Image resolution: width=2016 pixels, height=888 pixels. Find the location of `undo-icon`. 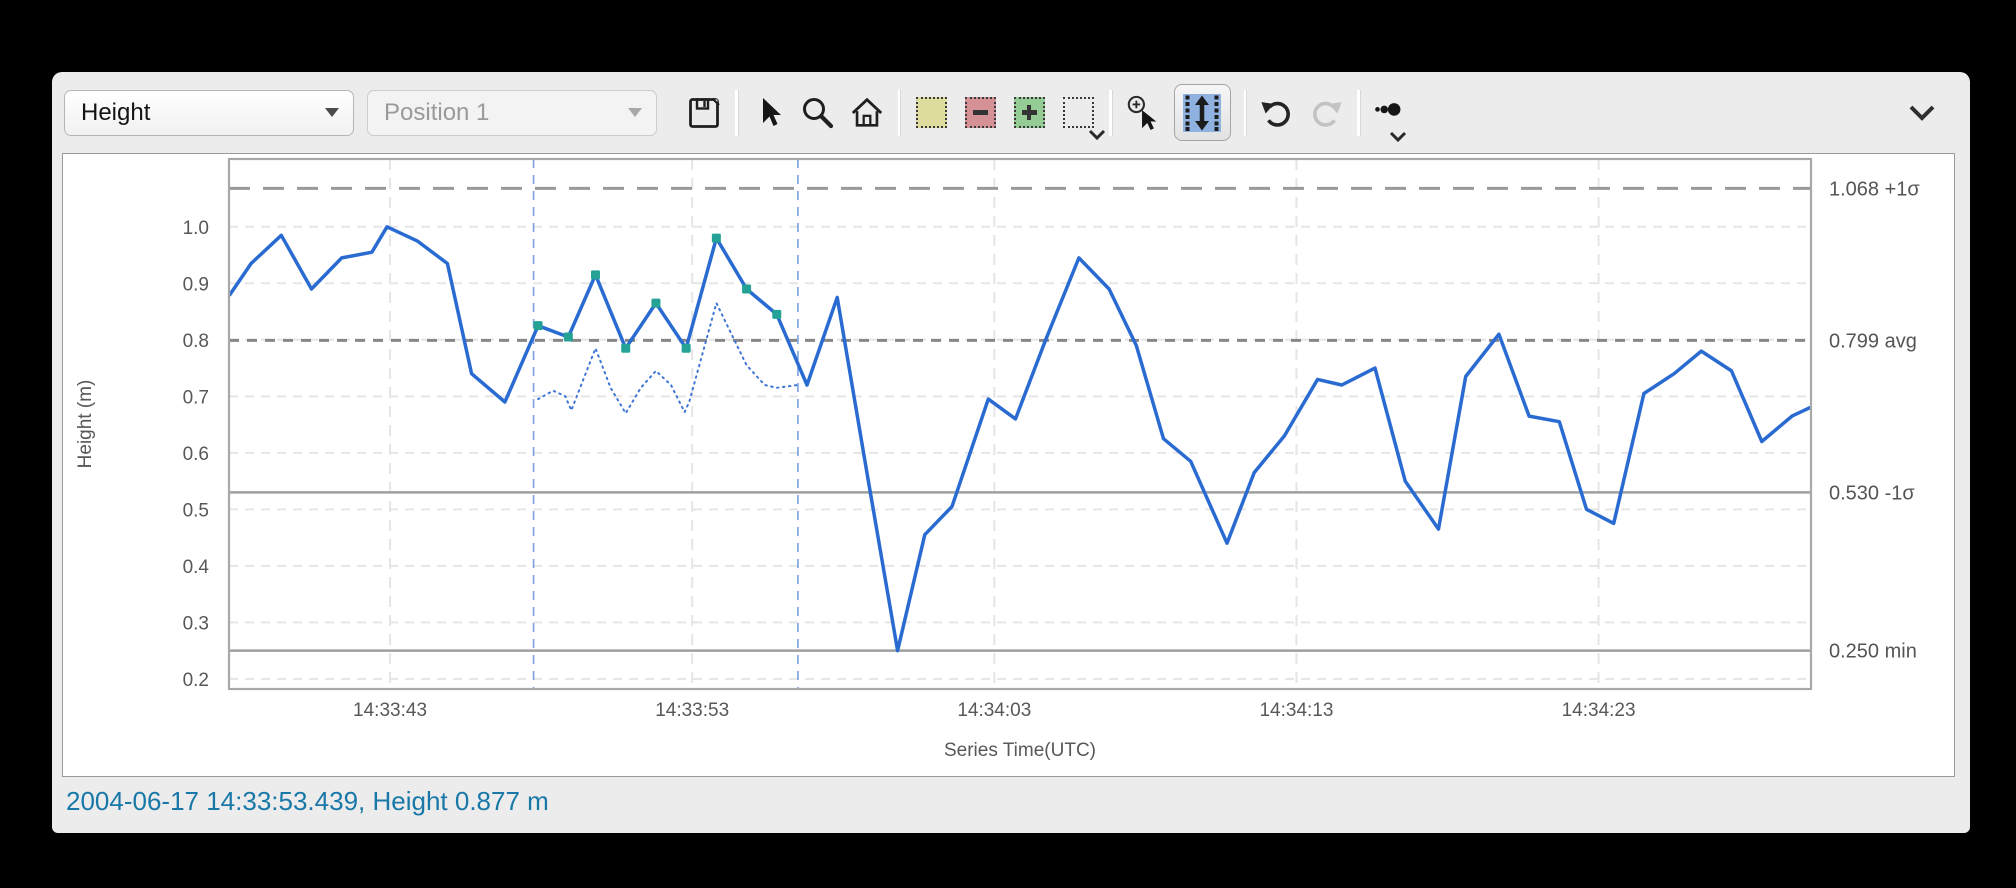

undo-icon is located at coordinates (1275, 114).